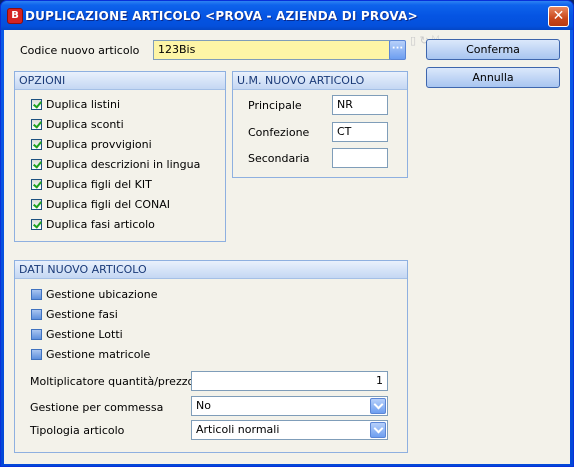  I want to click on option-label: Duplica provvigioni, so click(99, 144).